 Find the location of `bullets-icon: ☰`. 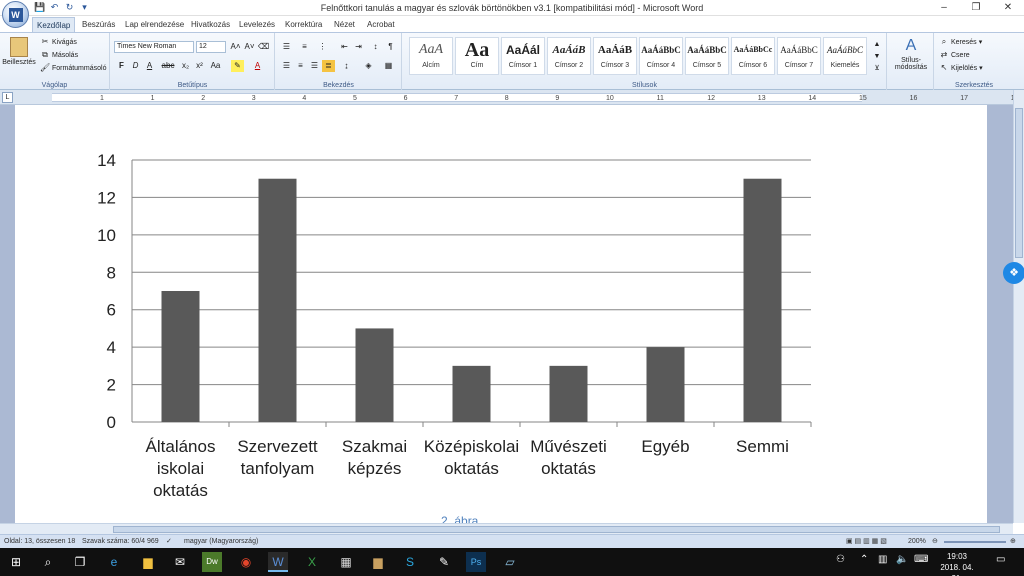

bullets-icon: ☰ is located at coordinates (286, 47).